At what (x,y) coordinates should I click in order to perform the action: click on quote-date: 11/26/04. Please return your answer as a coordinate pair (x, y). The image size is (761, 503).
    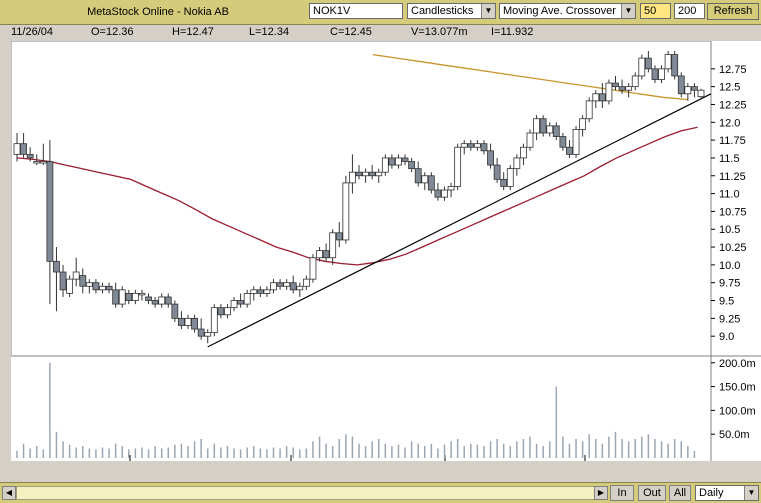
    Looking at the image, I should click on (32, 32).